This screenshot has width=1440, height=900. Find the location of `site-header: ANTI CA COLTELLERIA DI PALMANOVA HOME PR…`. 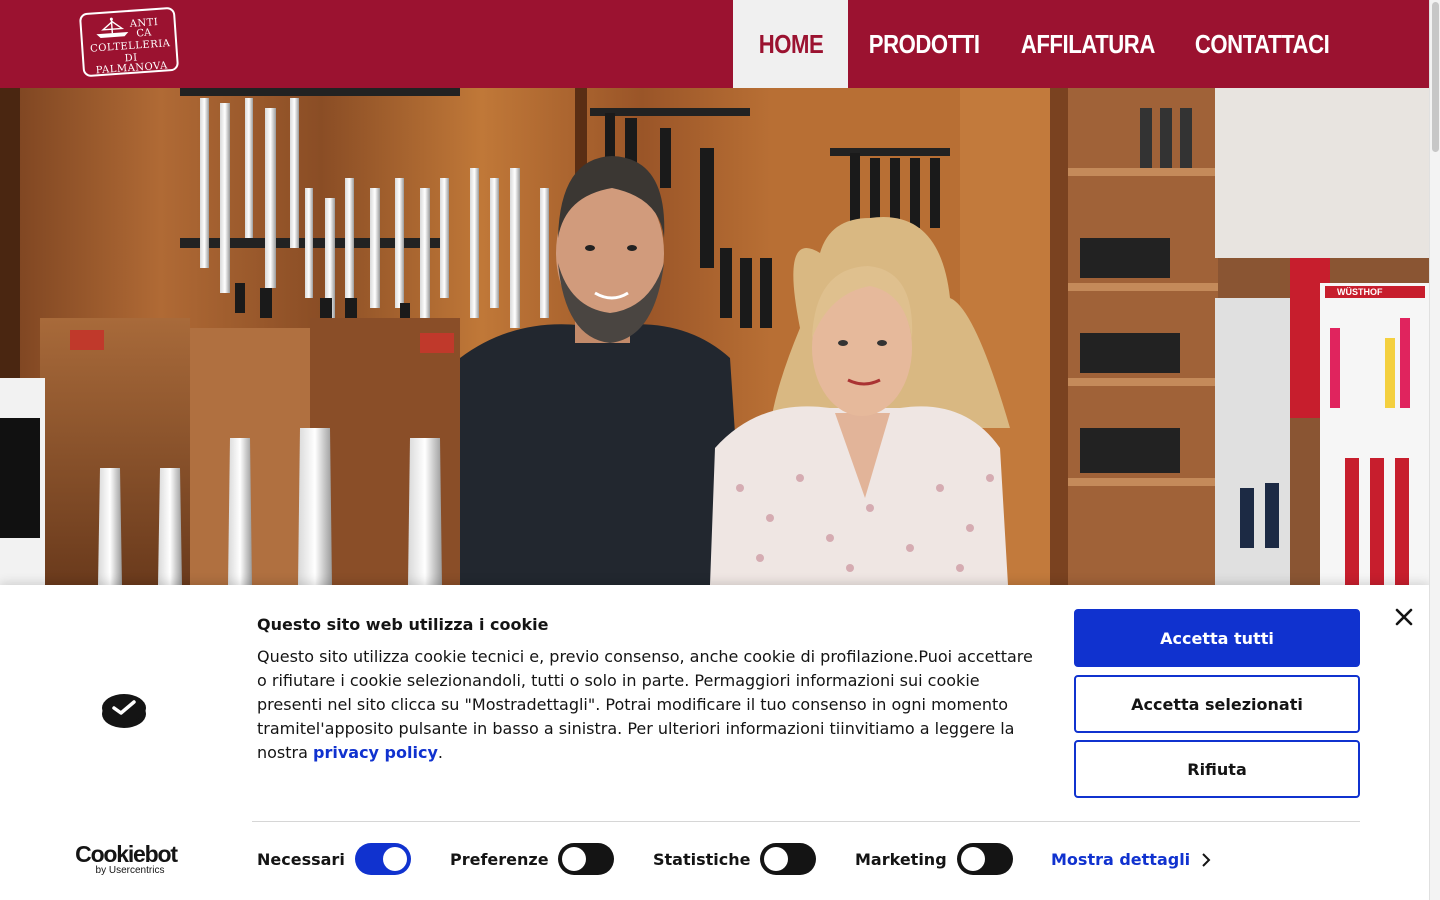

site-header: ANTI CA COLTELLERIA DI PALMANOVA HOME PR… is located at coordinates (715, 44).